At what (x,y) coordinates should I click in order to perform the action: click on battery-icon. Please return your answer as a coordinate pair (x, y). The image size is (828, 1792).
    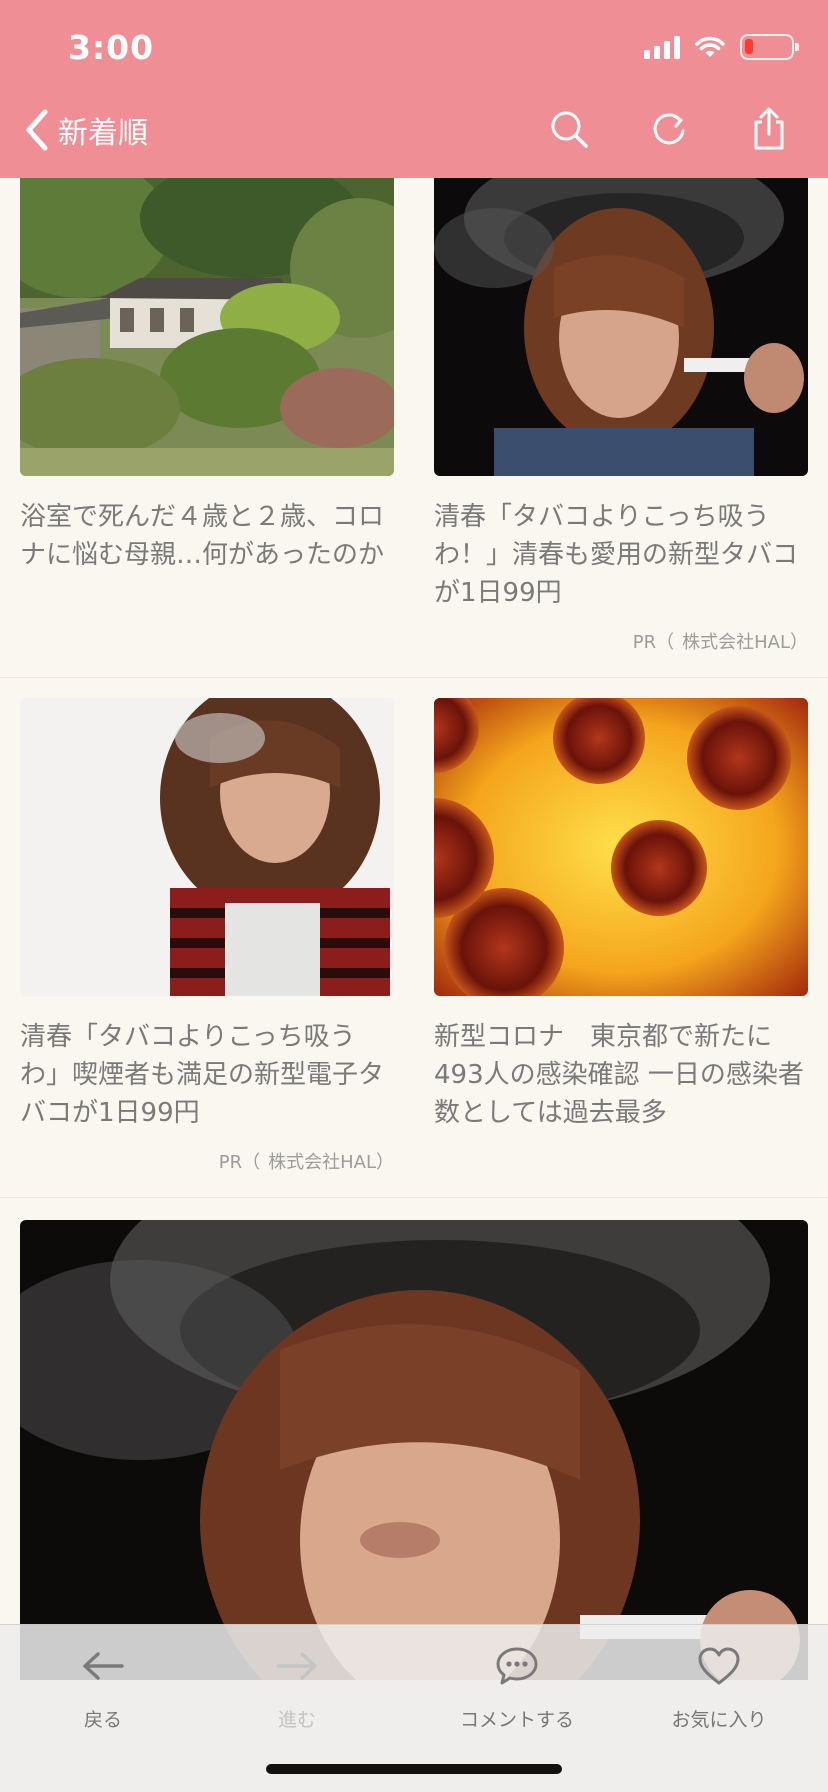
    Looking at the image, I should click on (769, 47).